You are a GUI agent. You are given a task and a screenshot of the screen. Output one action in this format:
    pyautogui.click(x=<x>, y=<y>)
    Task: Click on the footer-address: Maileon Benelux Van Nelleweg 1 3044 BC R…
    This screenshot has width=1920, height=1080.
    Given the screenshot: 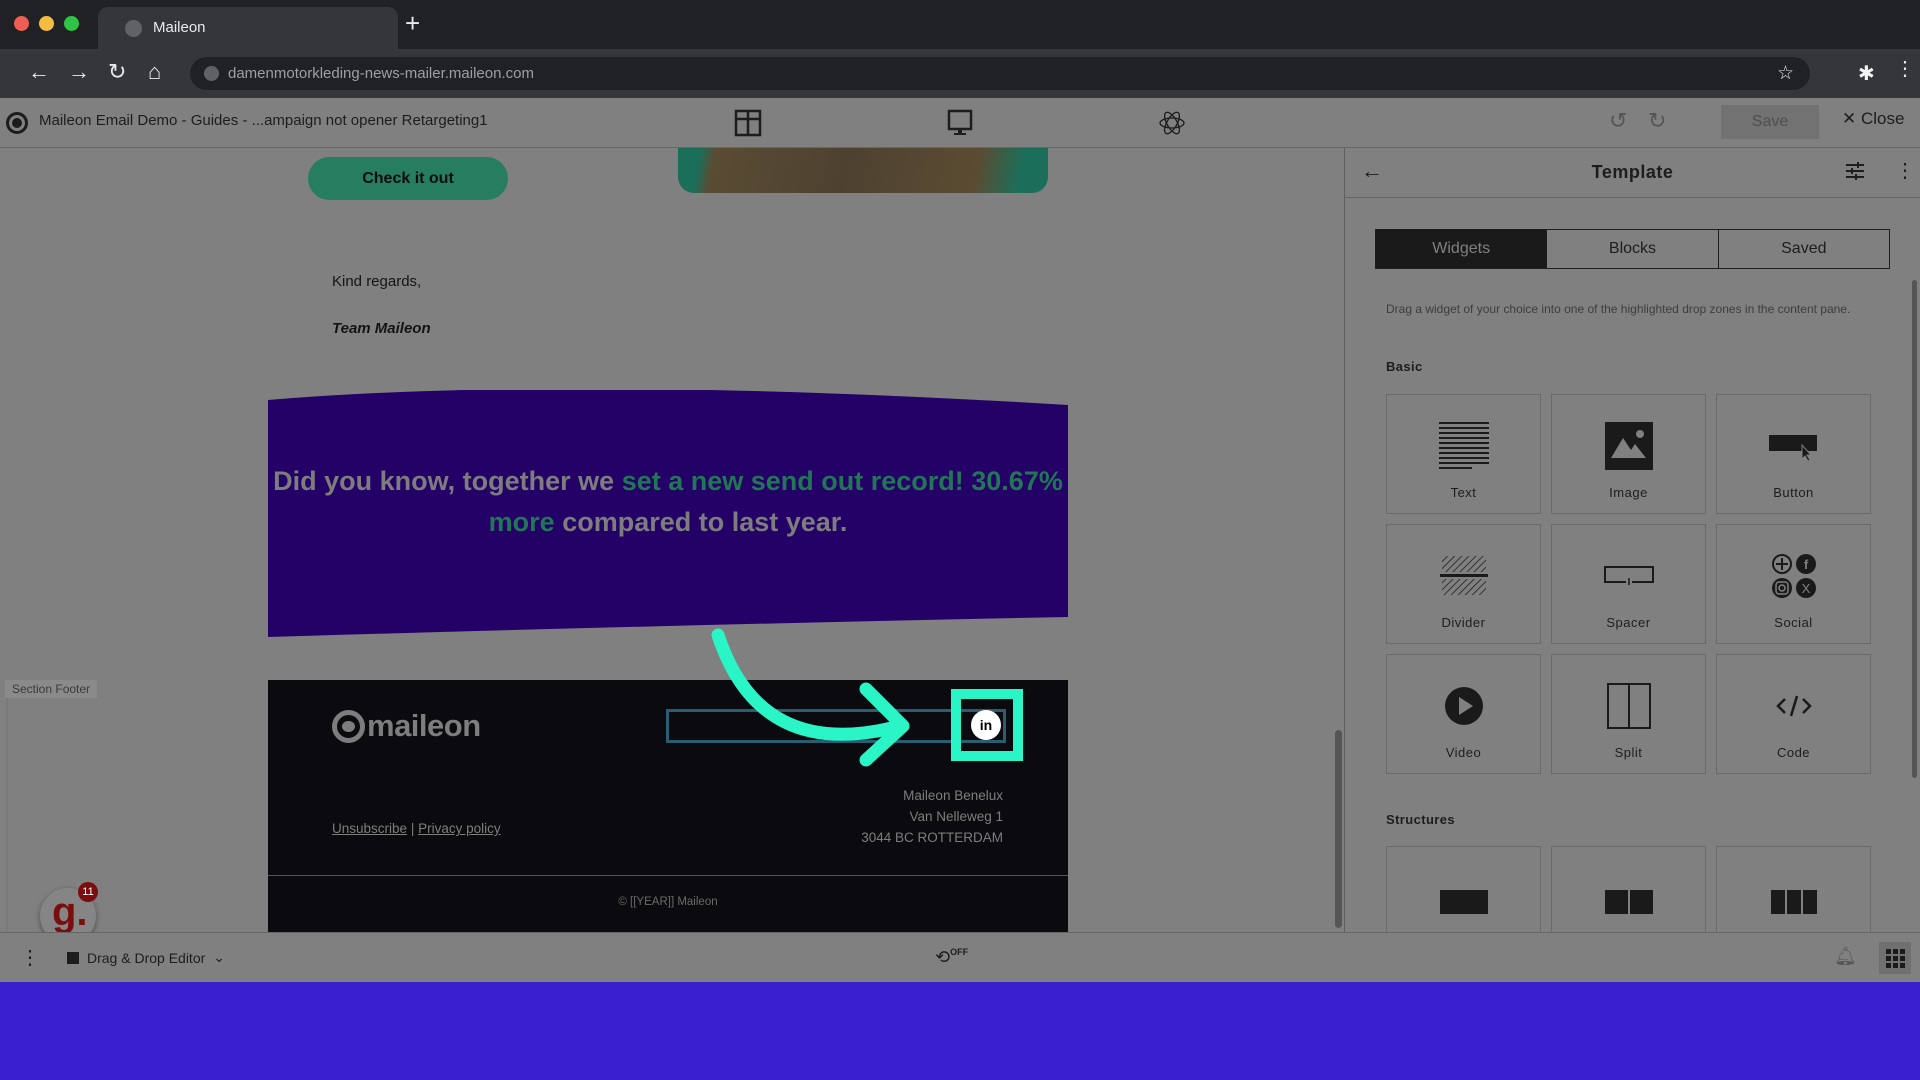 What is the action you would take?
    pyautogui.click(x=932, y=816)
    